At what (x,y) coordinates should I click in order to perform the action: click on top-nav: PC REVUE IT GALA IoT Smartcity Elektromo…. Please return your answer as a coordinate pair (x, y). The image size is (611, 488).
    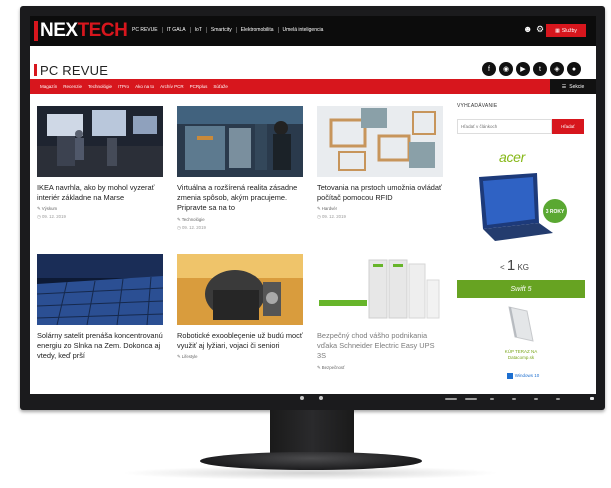
    Looking at the image, I should click on (227, 30).